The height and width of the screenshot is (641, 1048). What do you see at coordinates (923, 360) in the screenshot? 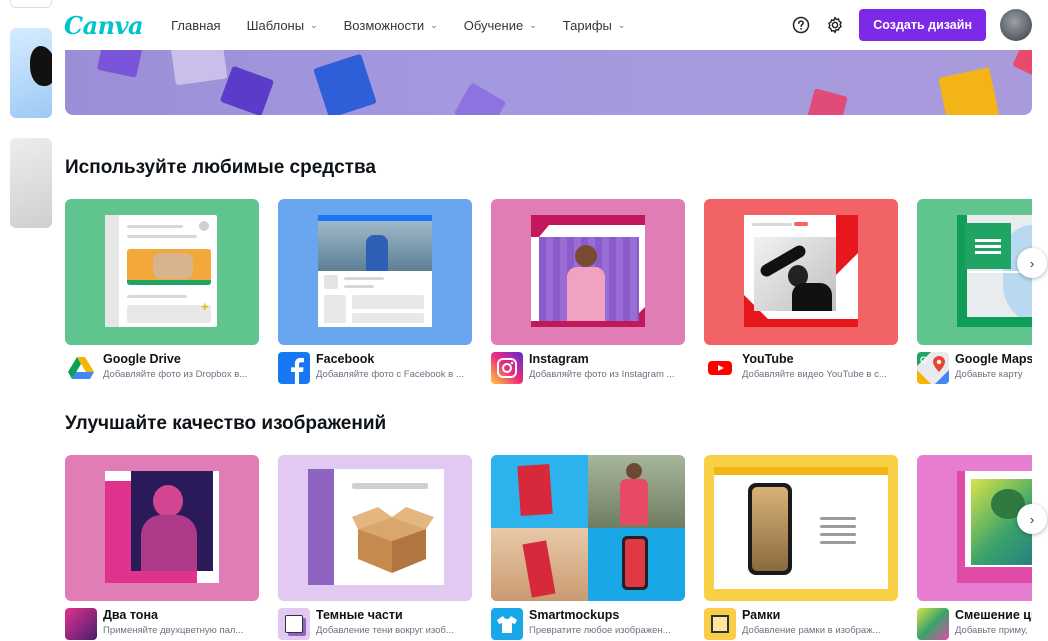
I see `svg-text: G` at bounding box center [923, 360].